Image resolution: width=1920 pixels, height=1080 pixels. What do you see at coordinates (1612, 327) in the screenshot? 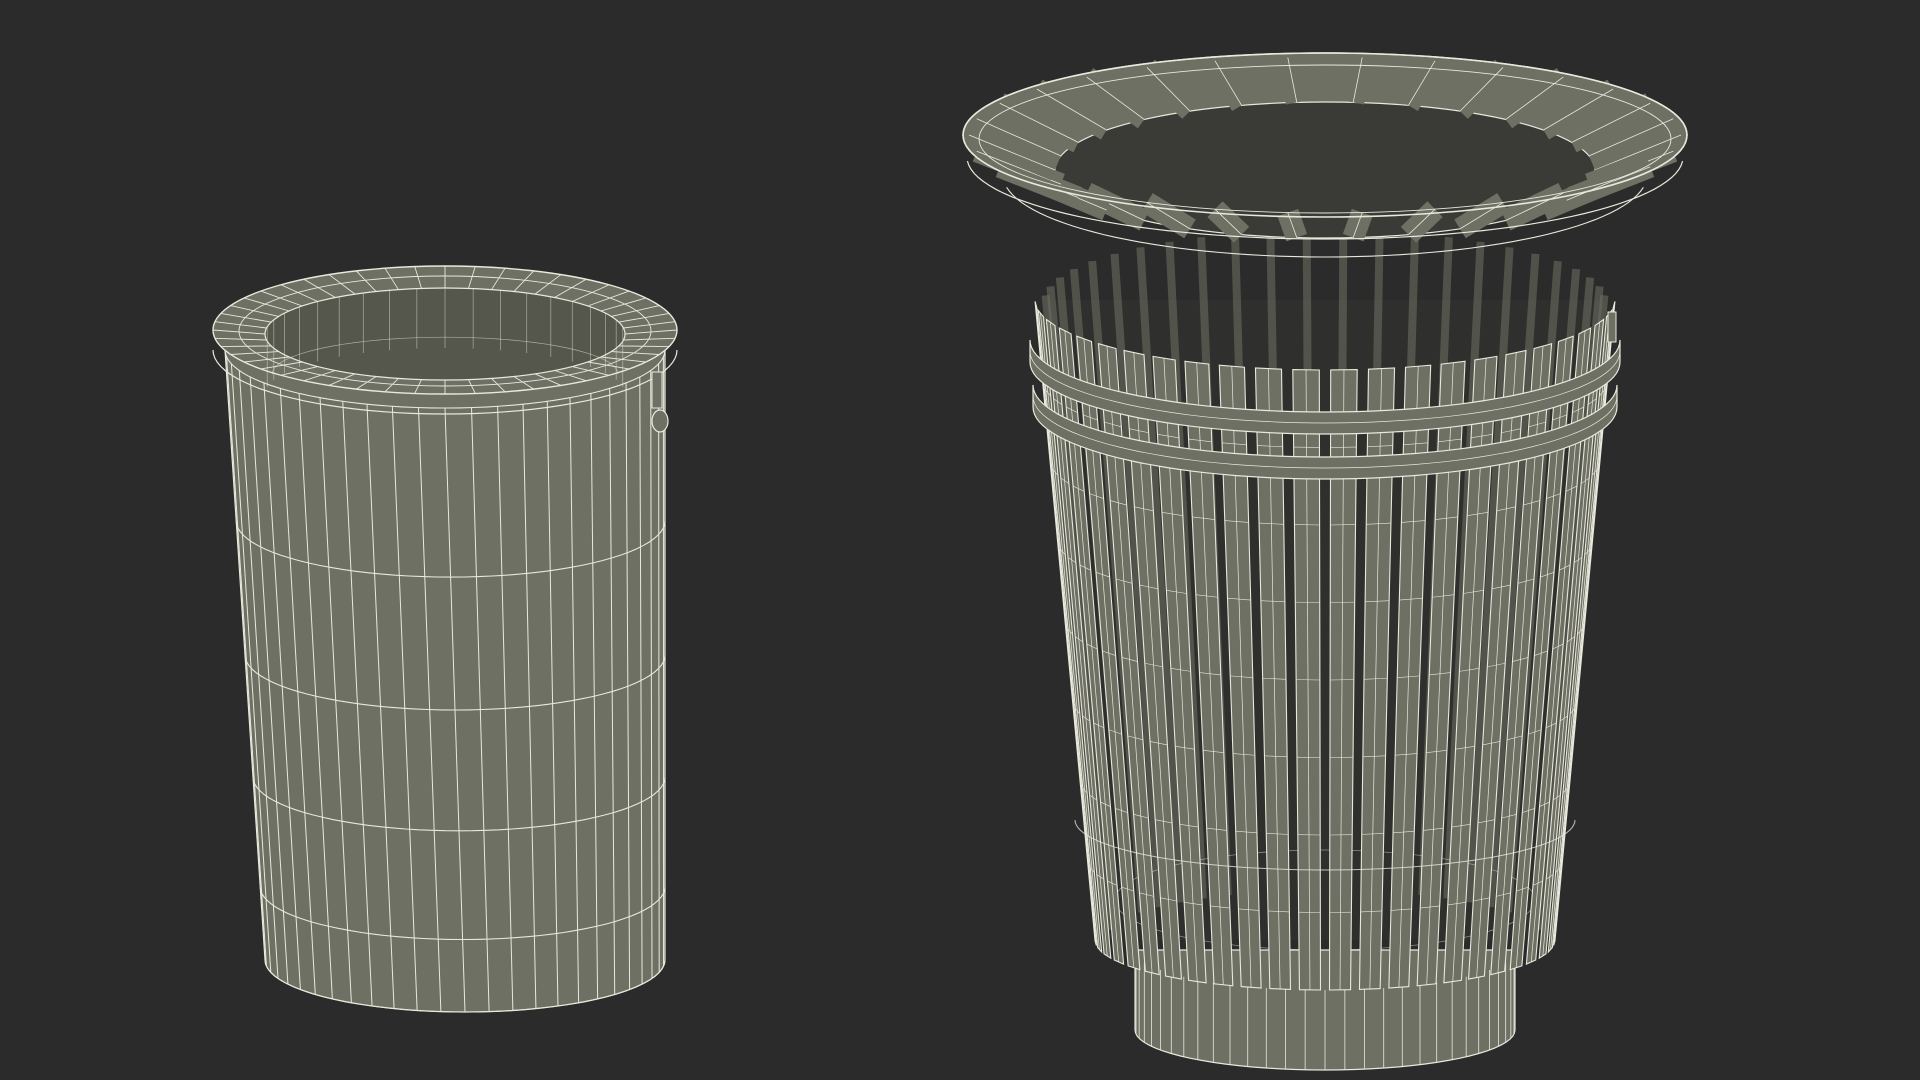
I see `side-latch` at bounding box center [1612, 327].